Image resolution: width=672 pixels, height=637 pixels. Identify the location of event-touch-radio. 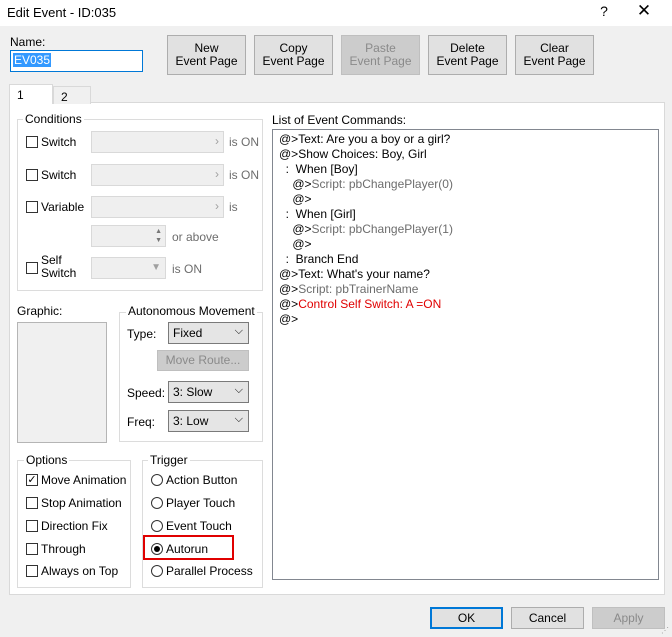
(157, 526).